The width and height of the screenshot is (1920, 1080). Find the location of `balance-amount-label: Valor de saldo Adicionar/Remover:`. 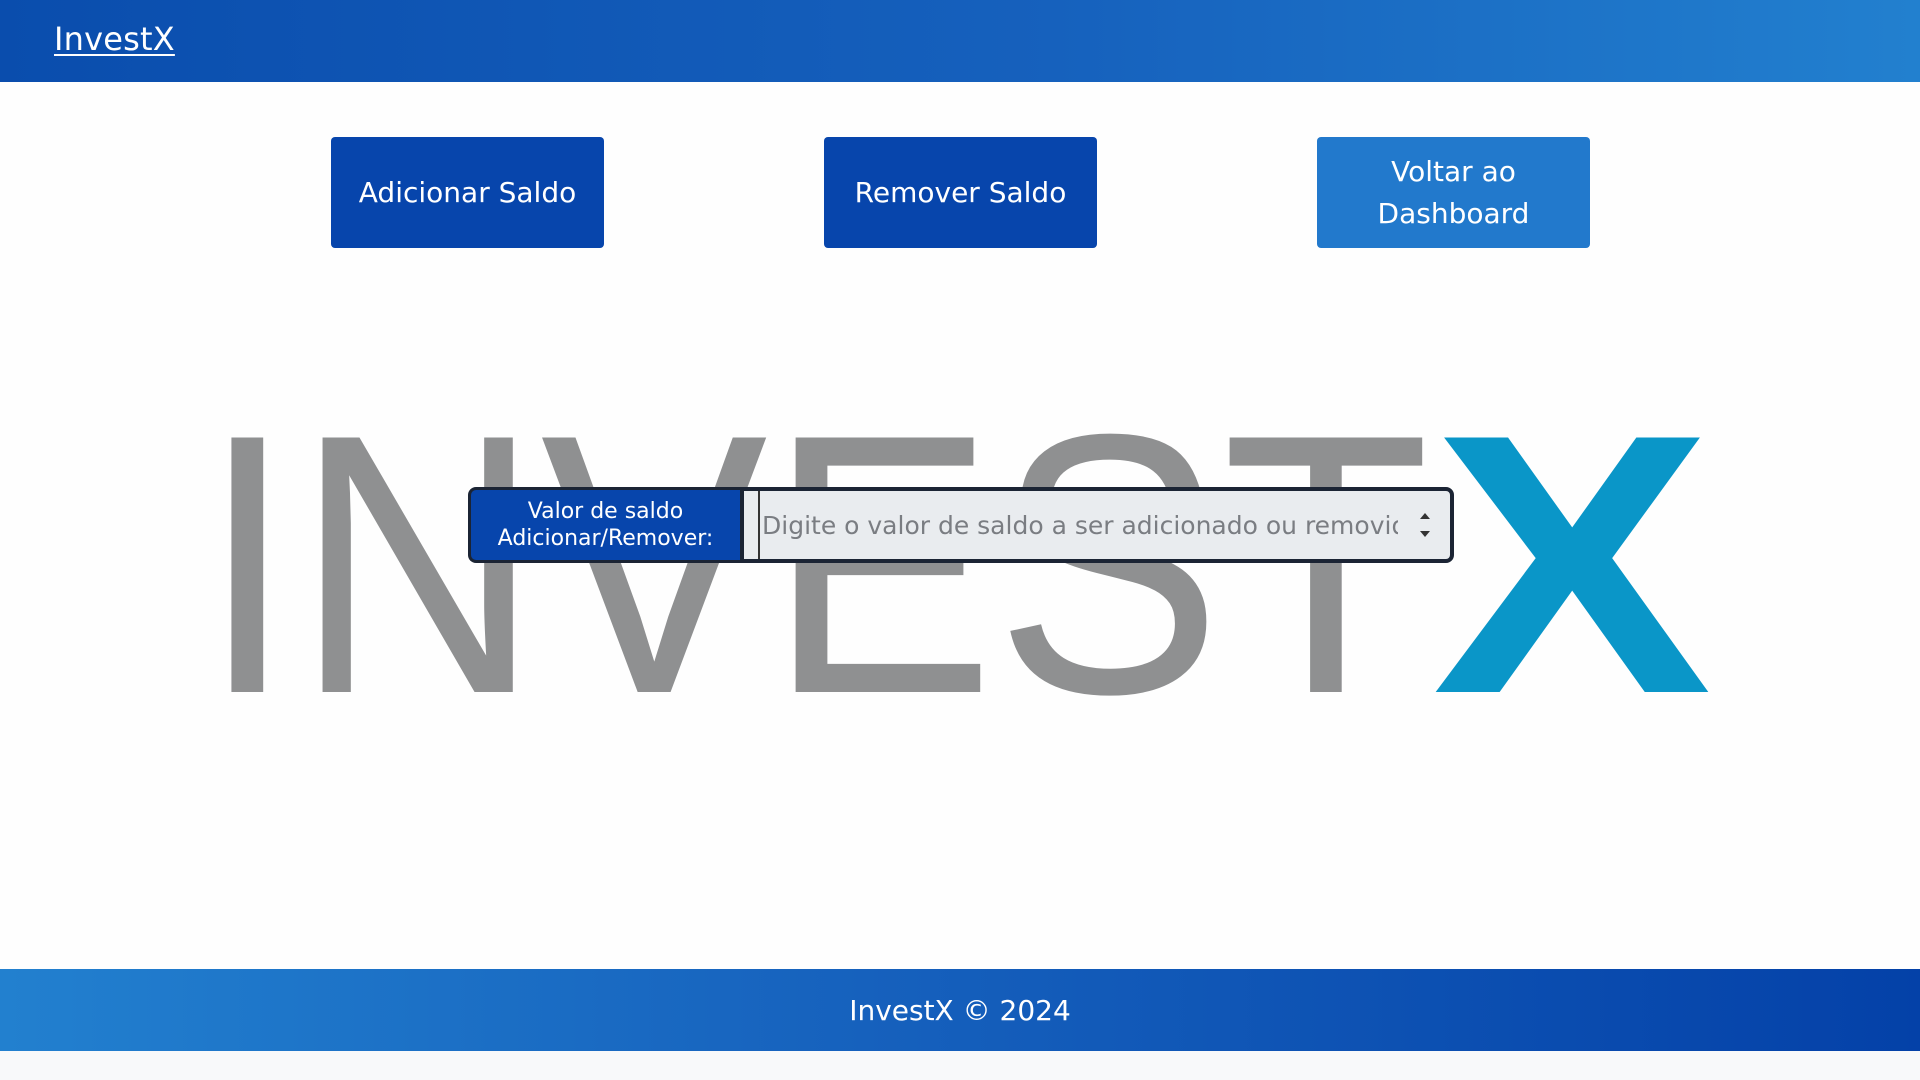

balance-amount-label: Valor de saldo Adicionar/Remover: is located at coordinates (604, 525).